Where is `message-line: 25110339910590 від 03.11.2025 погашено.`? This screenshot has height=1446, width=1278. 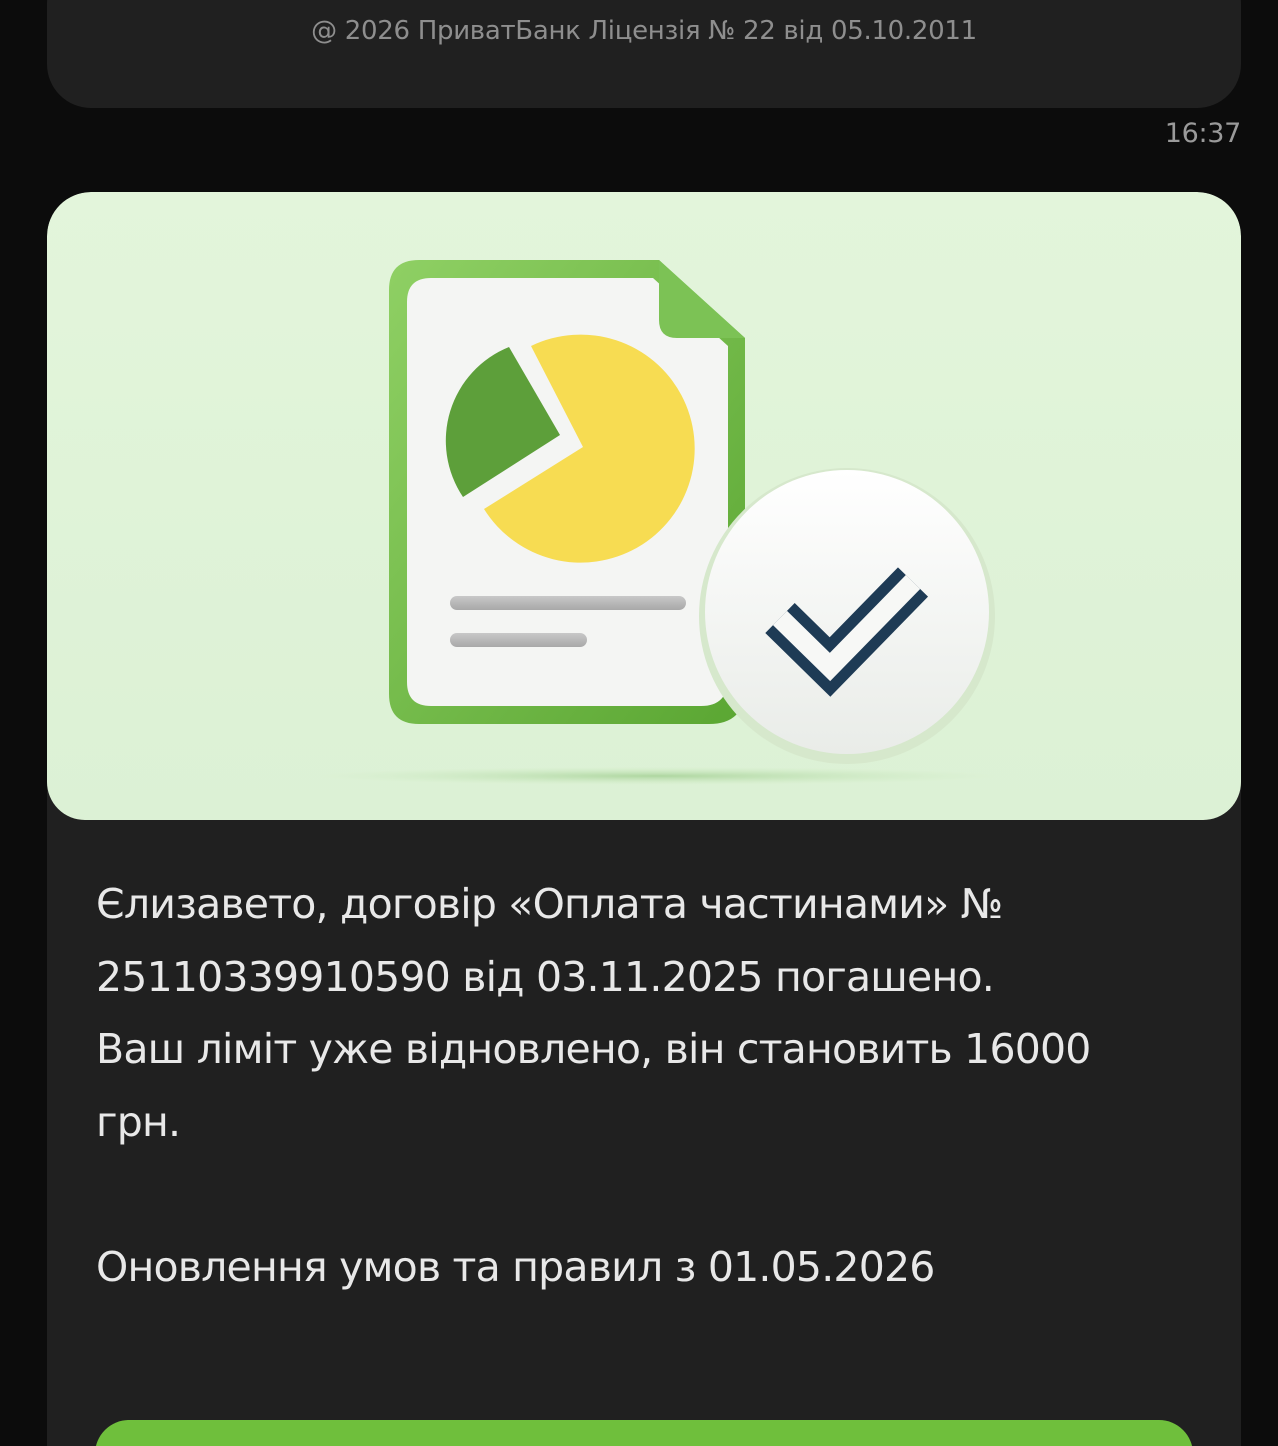 message-line: 25110339910590 від 03.11.2025 погашено. is located at coordinates (545, 976).